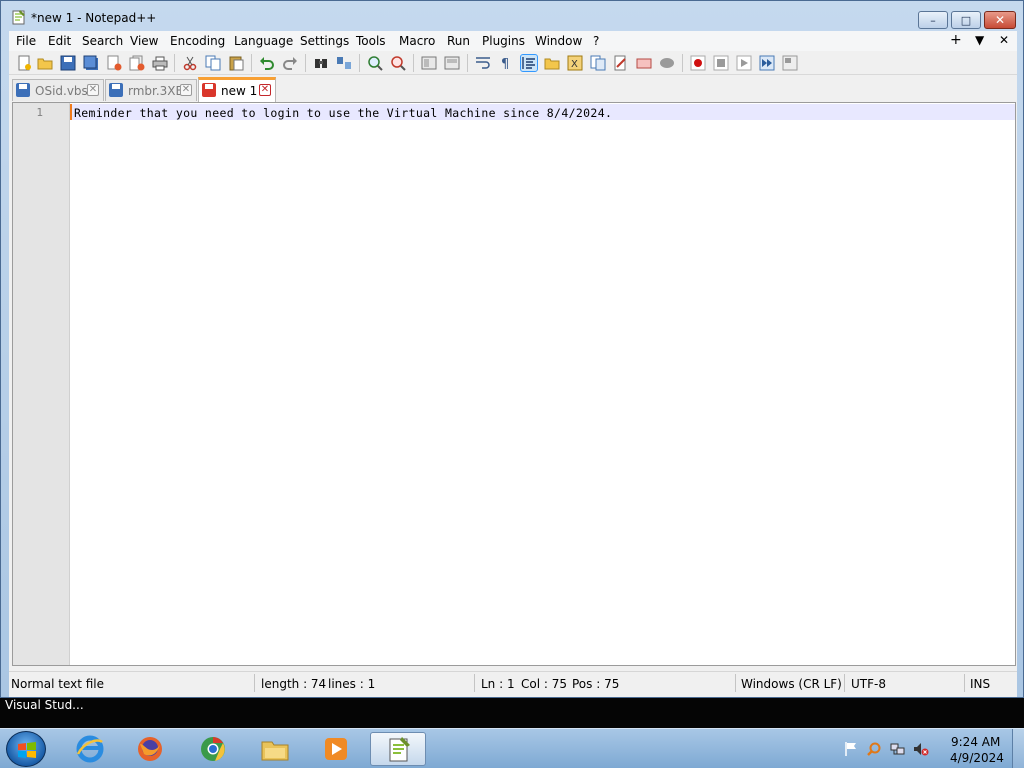 This screenshot has height=768, width=1024. Describe the element at coordinates (59, 41) in the screenshot. I see `menu-edit: Edit` at that location.